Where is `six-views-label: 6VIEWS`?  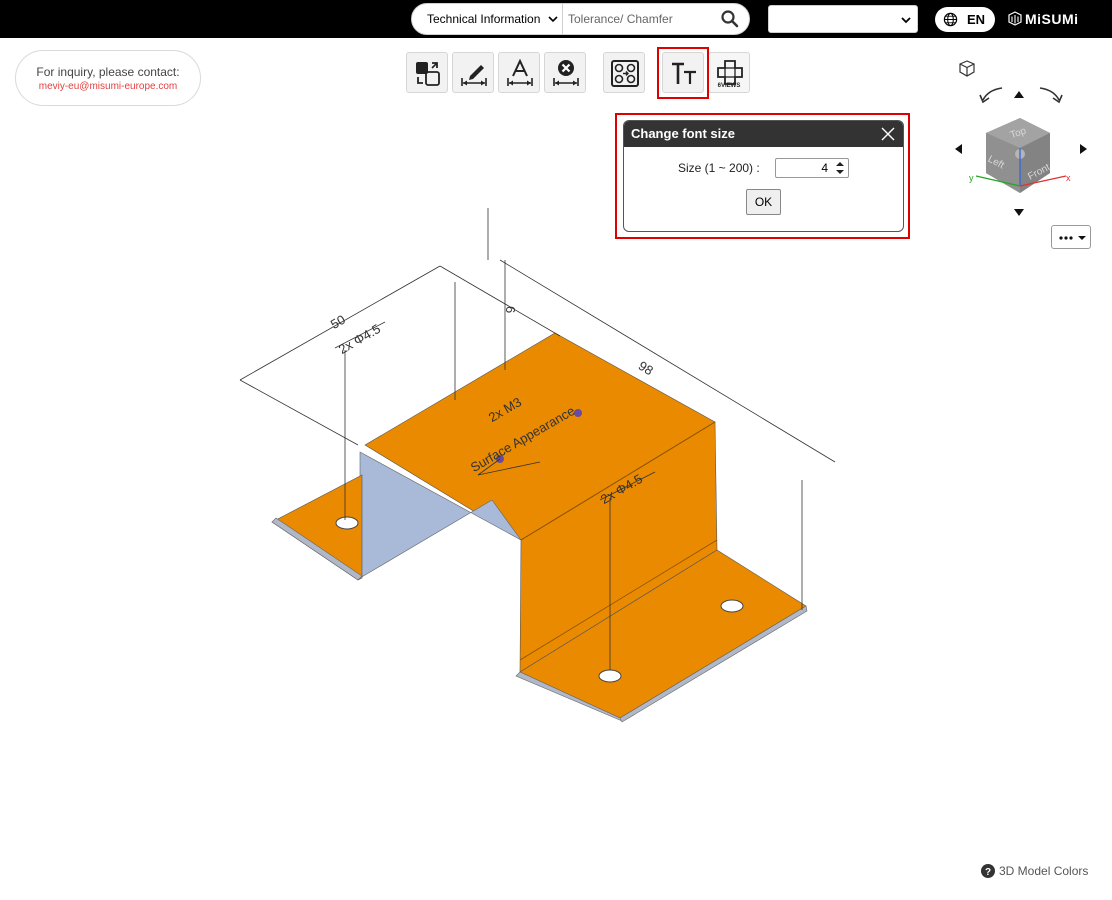
six-views-label: 6VIEWS is located at coordinates (729, 86).